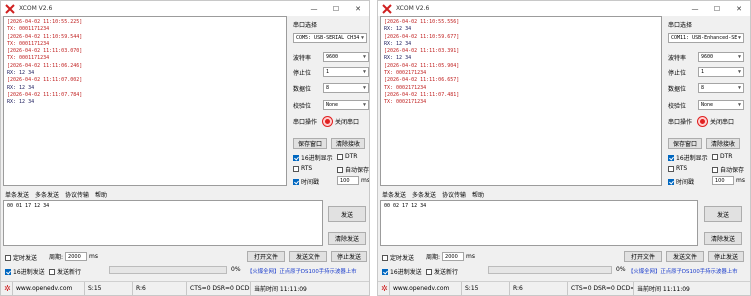 Image resolution: width=751 pixels, height=296 pixels. Describe the element at coordinates (45, 80) in the screenshot. I see `receive-line: [2026-04-02 11:11:07.002]` at that location.